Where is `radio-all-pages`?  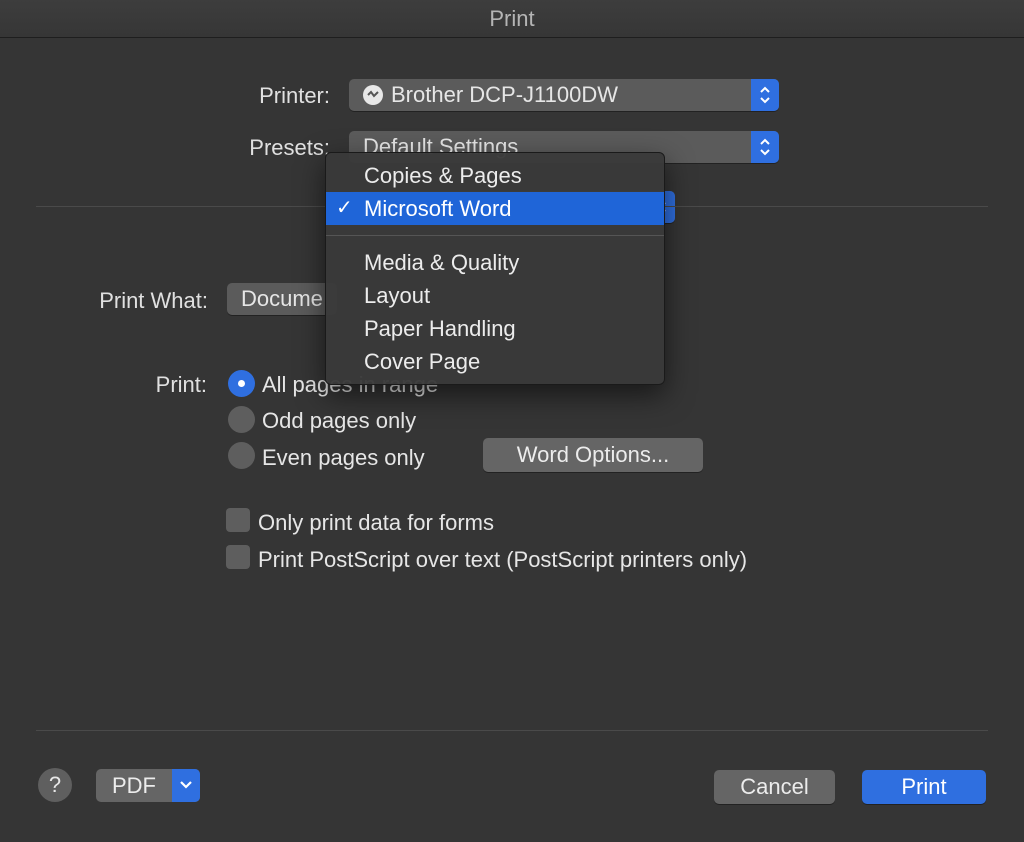 radio-all-pages is located at coordinates (241, 383).